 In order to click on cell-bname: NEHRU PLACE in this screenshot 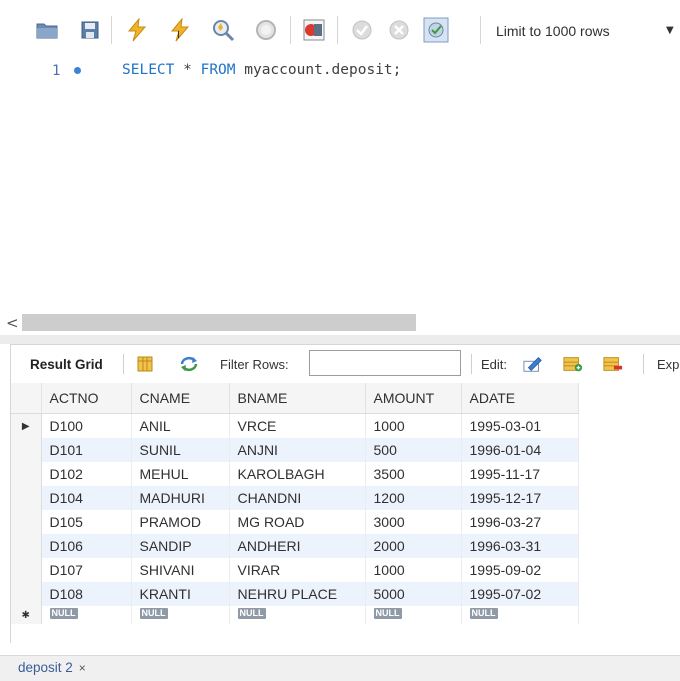, I will do `click(297, 594)`.